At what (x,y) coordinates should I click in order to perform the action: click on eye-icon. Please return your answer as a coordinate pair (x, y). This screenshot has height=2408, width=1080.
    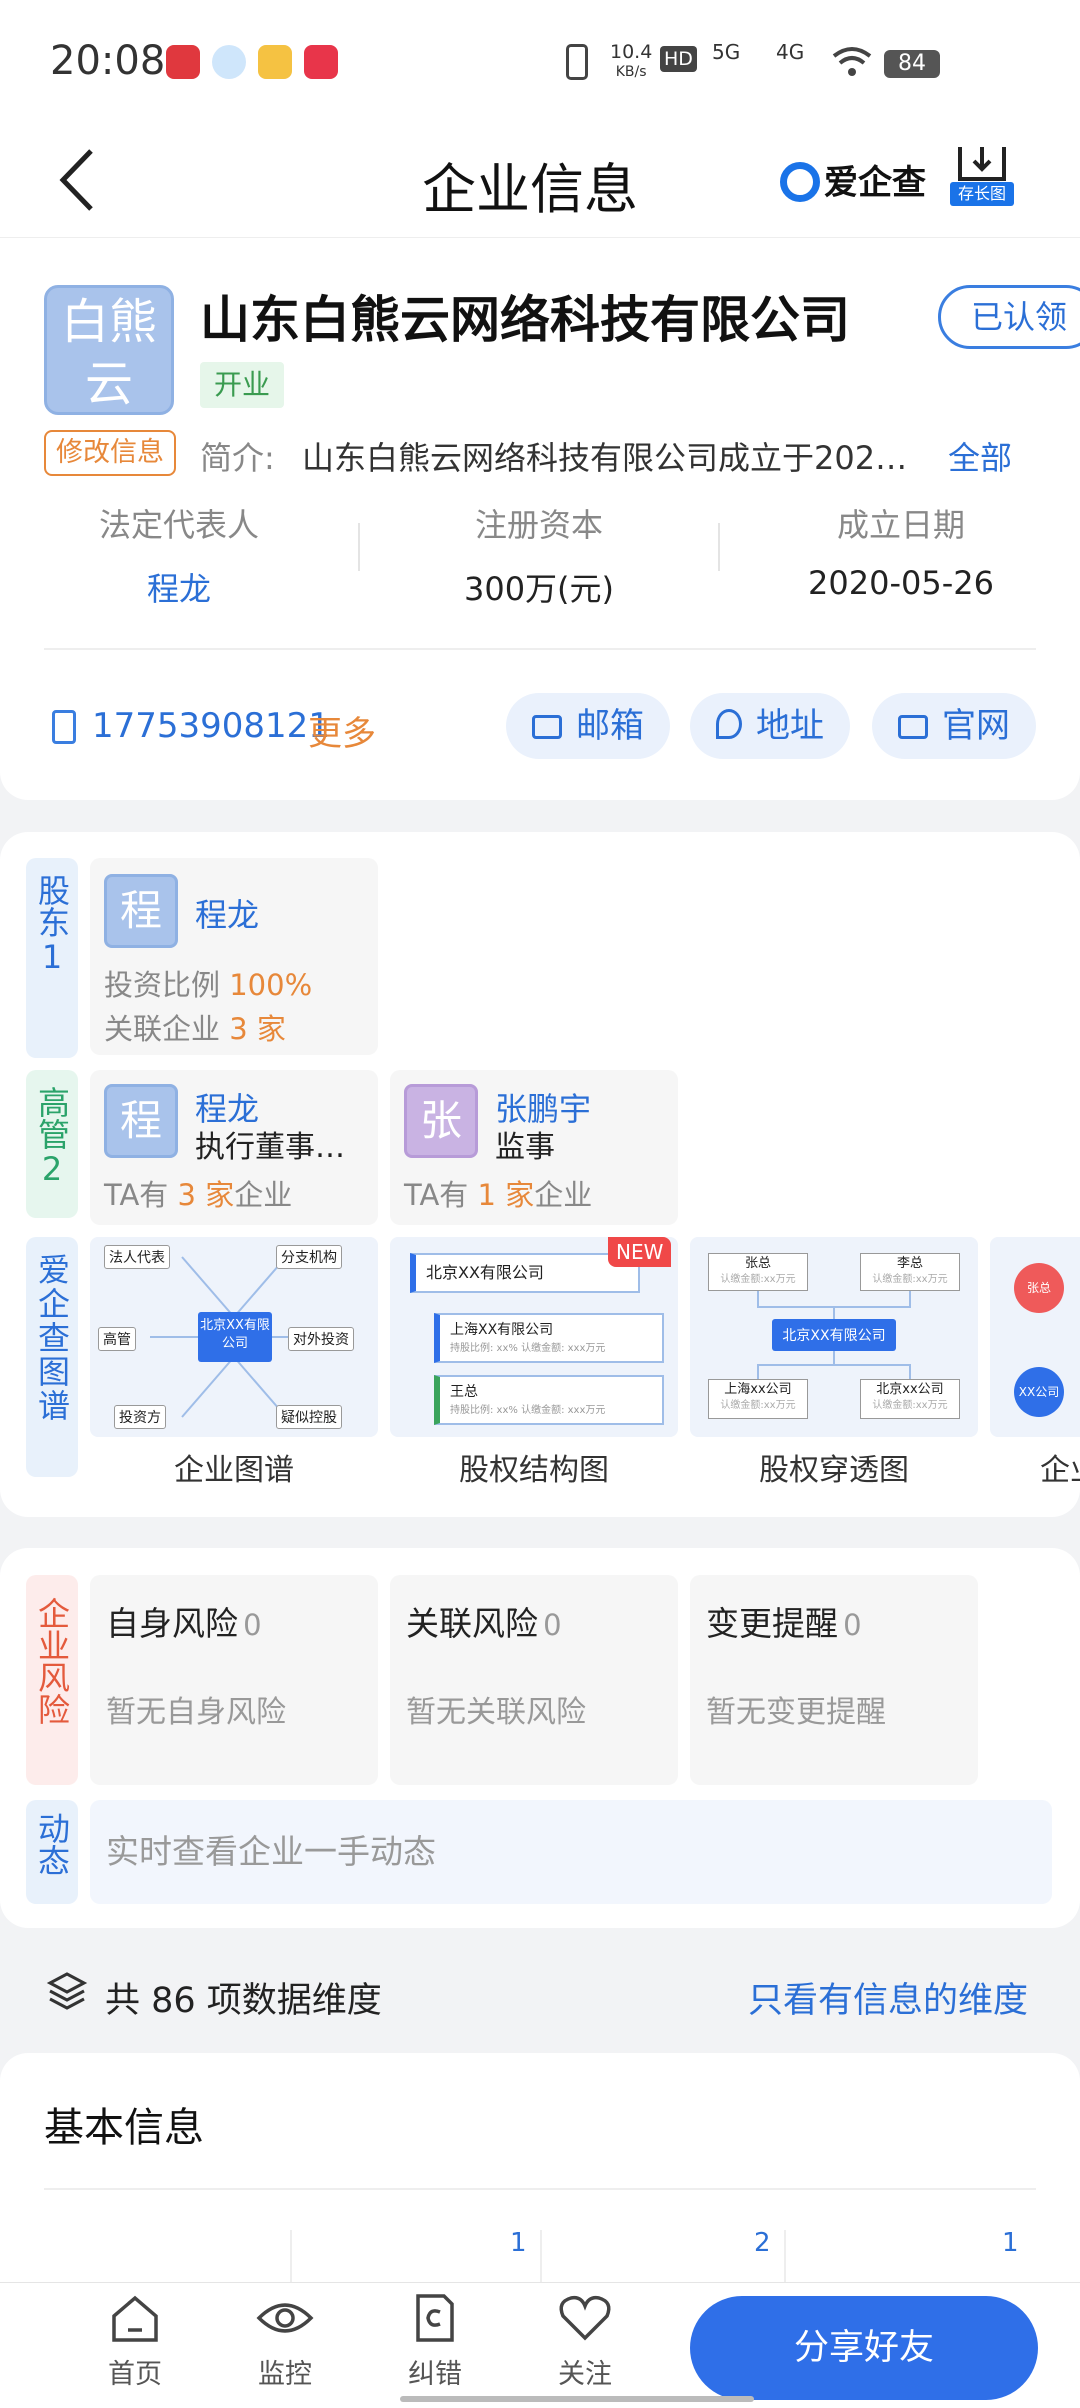
    Looking at the image, I should click on (285, 2318).